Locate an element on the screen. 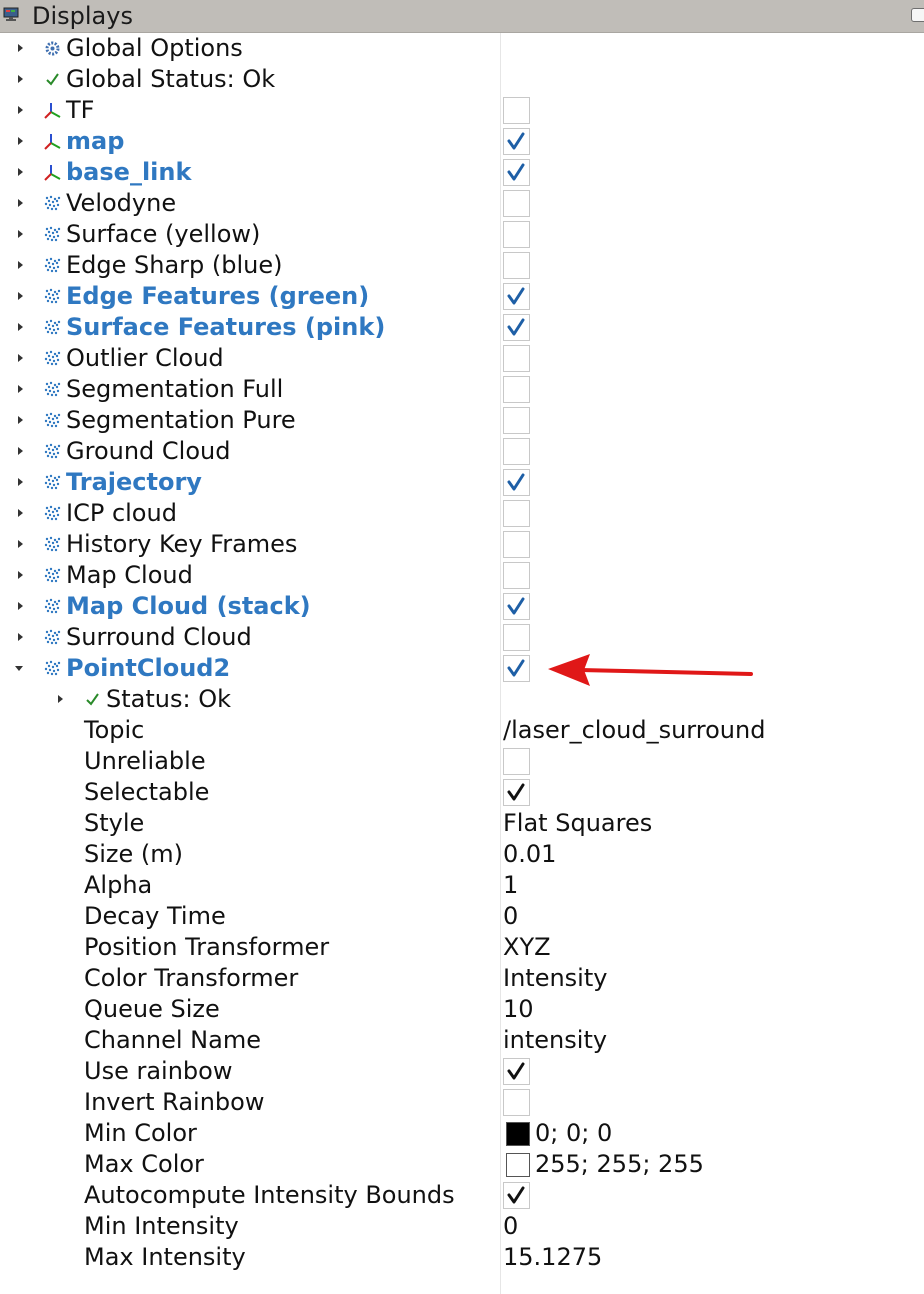  panel-titlebar: Displays is located at coordinates (462, 16).